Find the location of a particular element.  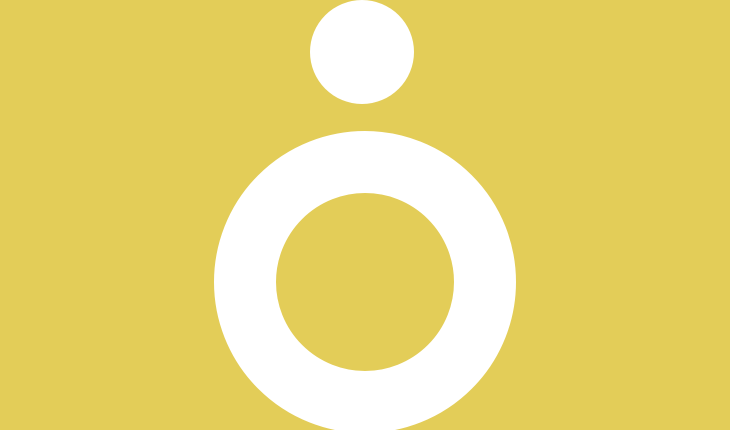

head-dot-icon is located at coordinates (362, 52).